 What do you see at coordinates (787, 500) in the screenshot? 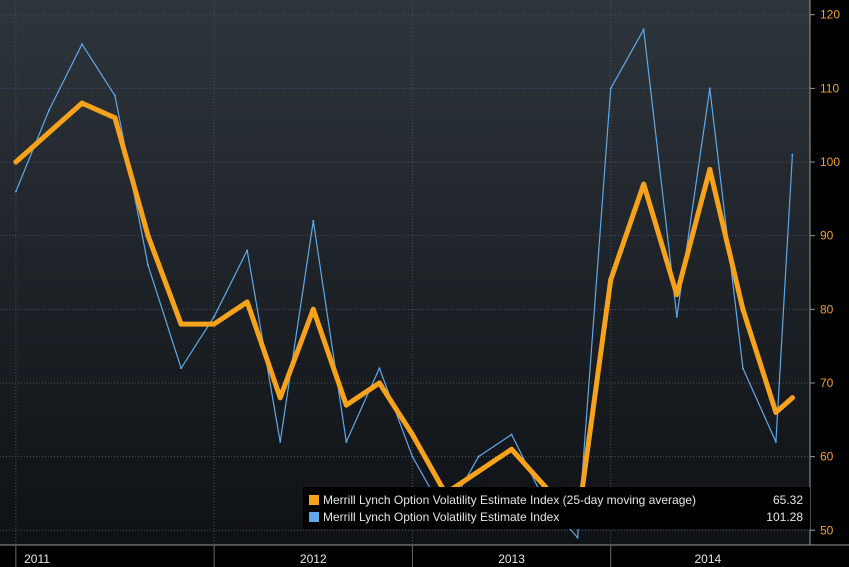
I see `legend-value-moving-average: 65.32` at bounding box center [787, 500].